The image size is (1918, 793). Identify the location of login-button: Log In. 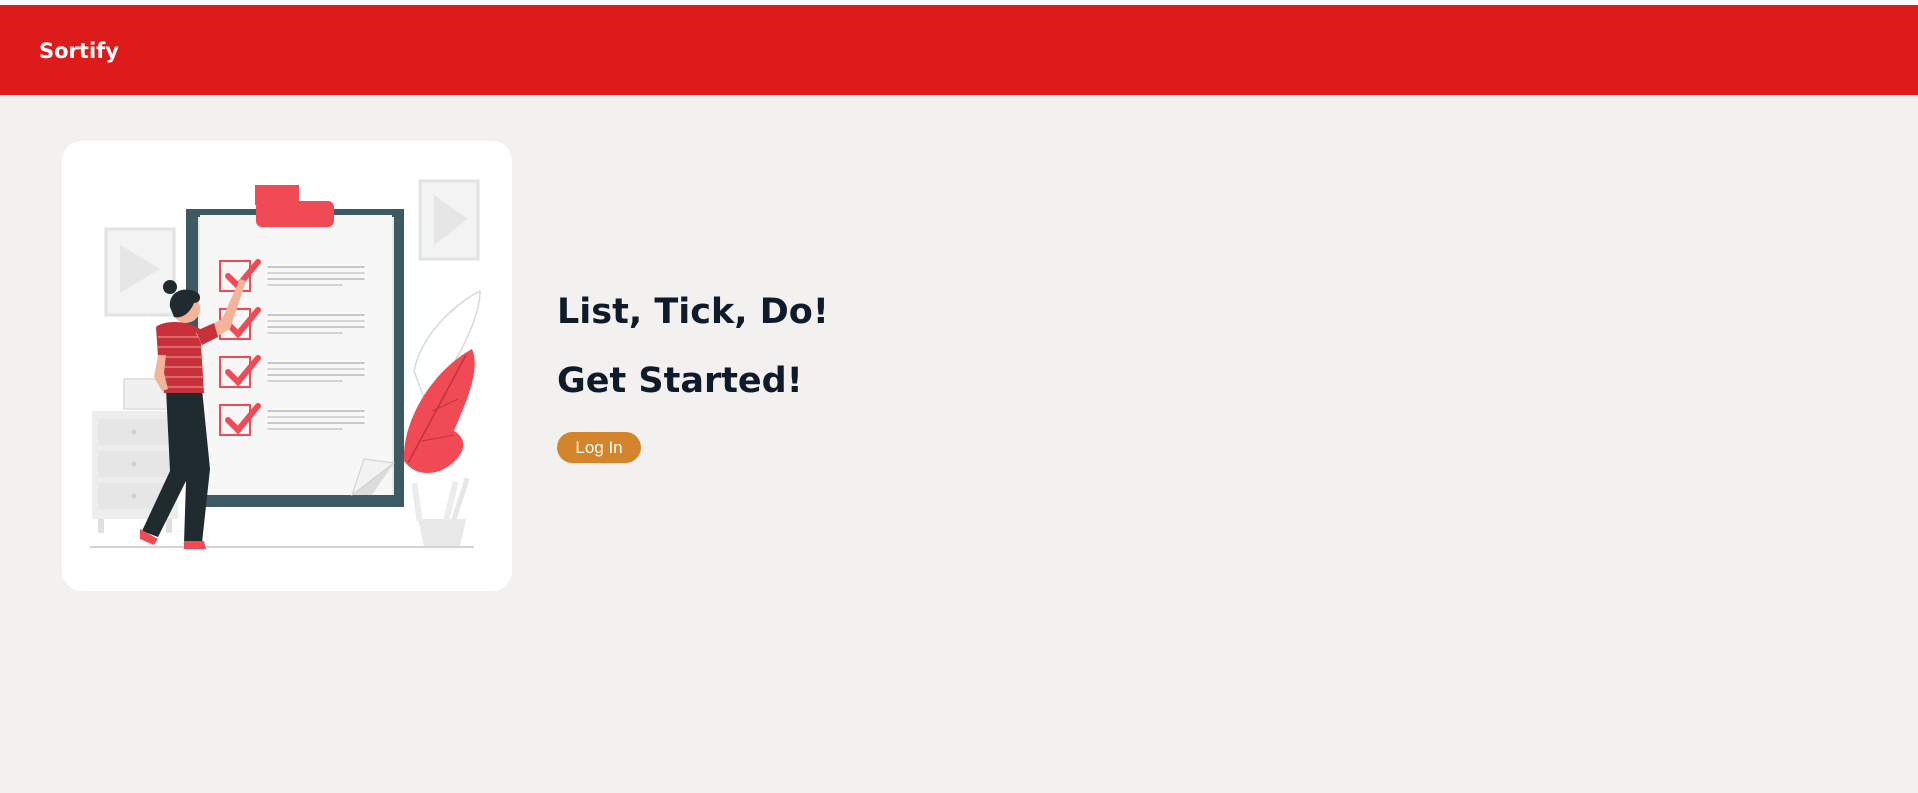
(599, 447).